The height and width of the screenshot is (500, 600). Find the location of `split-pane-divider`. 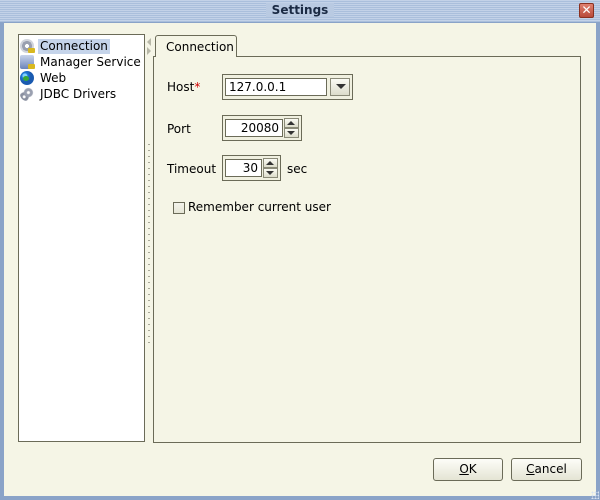

split-pane-divider is located at coordinates (149, 238).